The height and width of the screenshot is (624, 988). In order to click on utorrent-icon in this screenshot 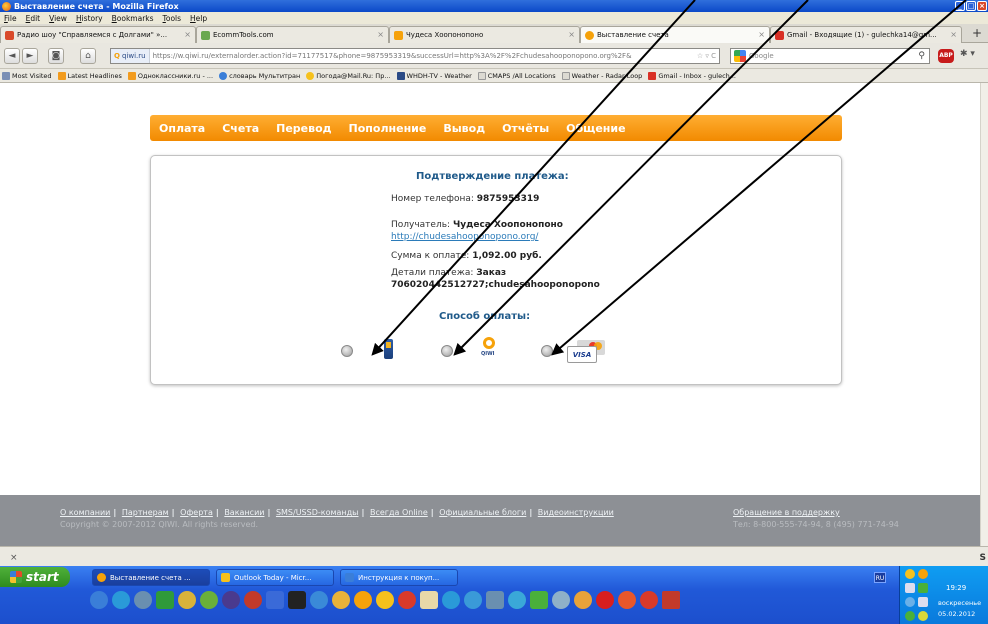, I will do `click(165, 600)`.